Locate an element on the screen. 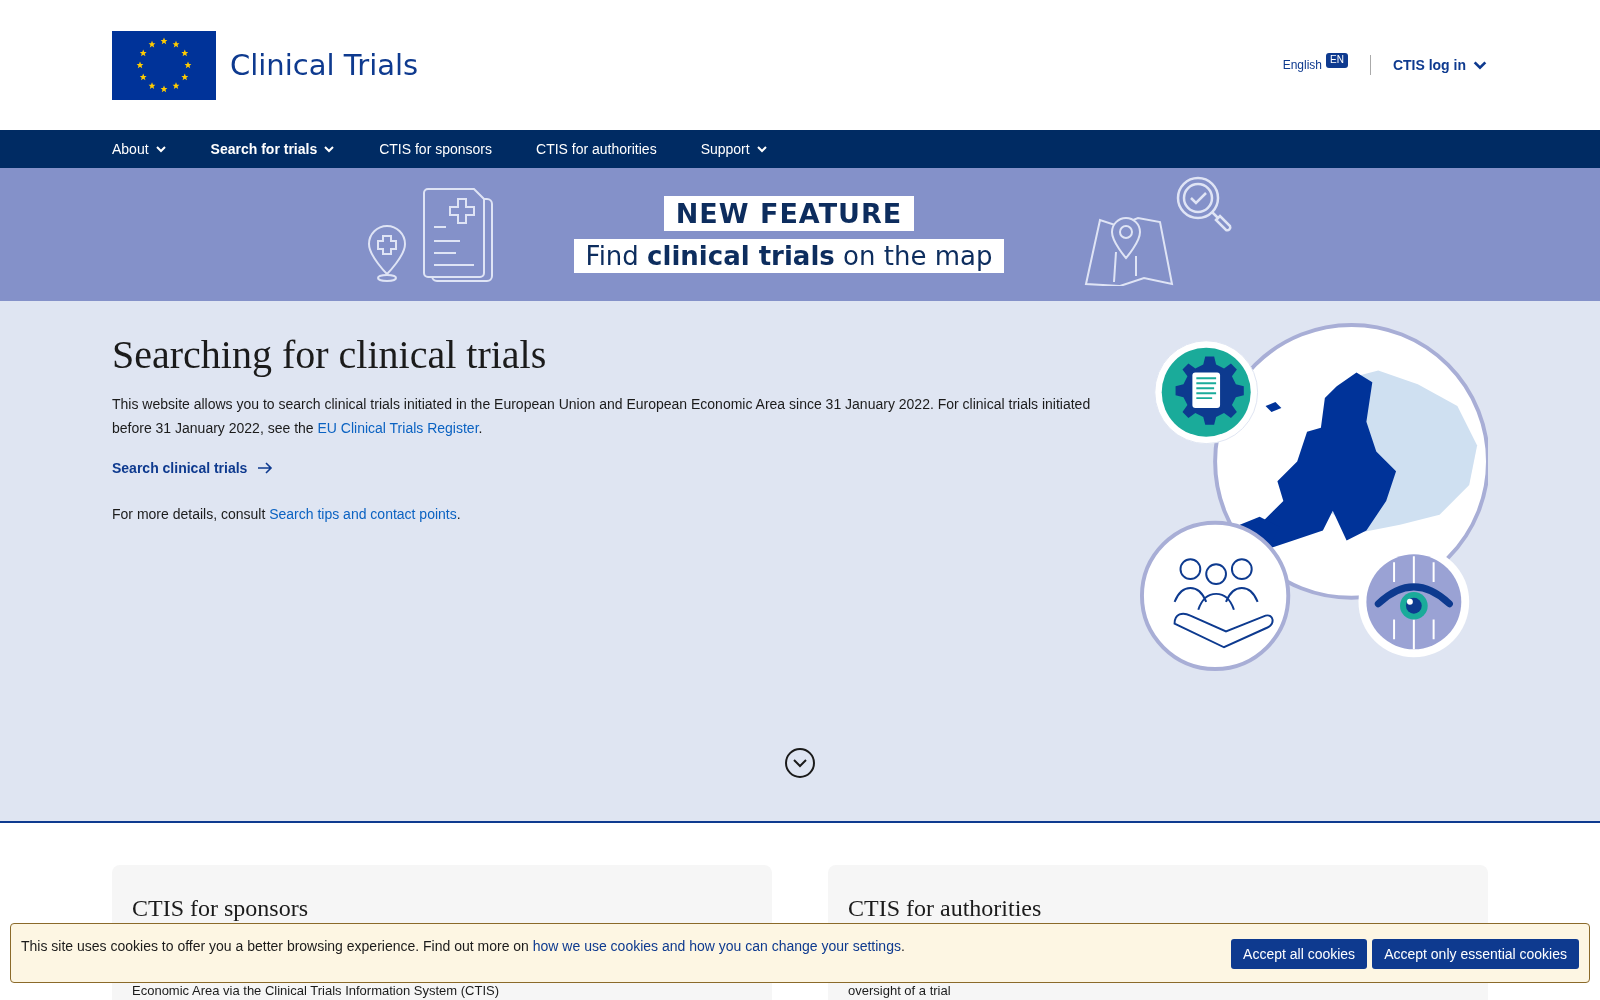 This screenshot has width=1600, height=1000. nav-item: Support is located at coordinates (734, 149).